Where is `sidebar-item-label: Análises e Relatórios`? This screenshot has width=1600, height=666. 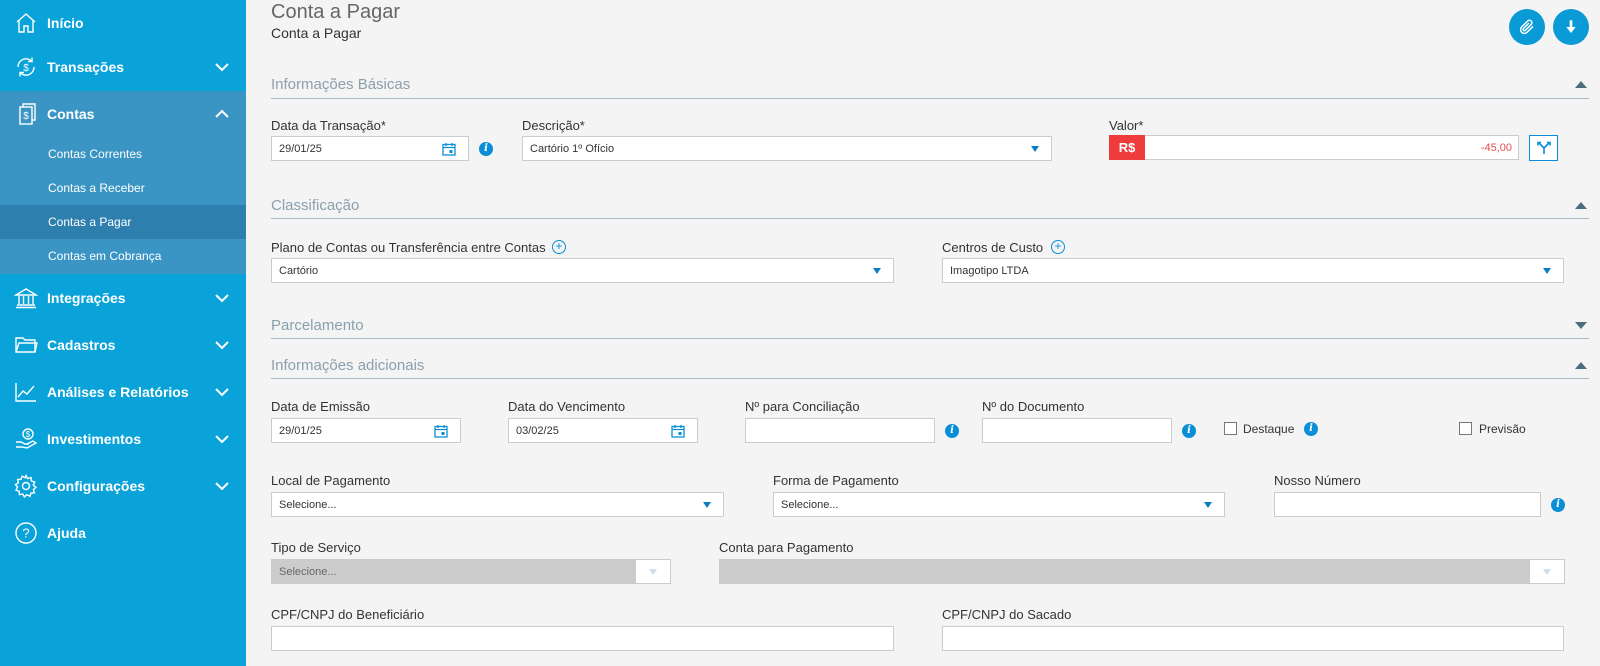 sidebar-item-label: Análises e Relatórios is located at coordinates (118, 392).